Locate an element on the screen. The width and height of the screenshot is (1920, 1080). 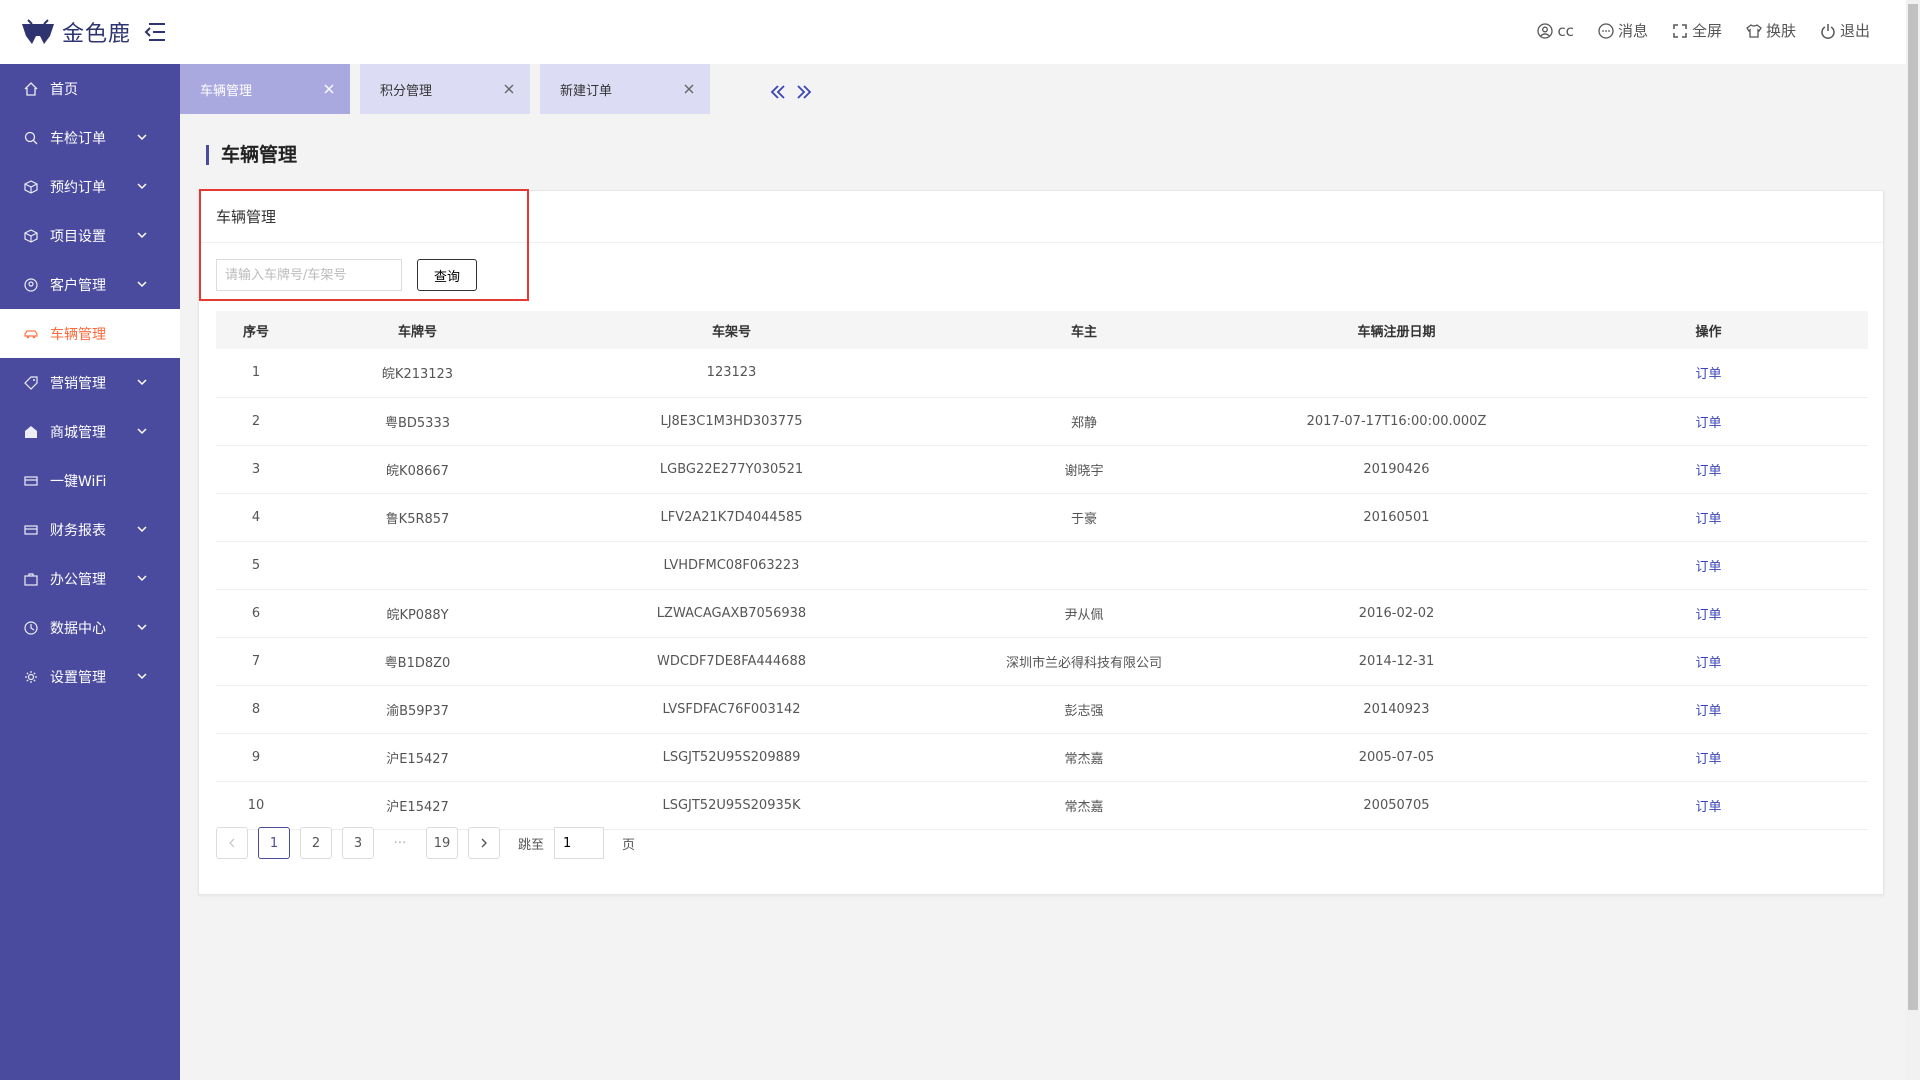
sidebar-item-customer-management: 客户管理 is located at coordinates (90, 284).